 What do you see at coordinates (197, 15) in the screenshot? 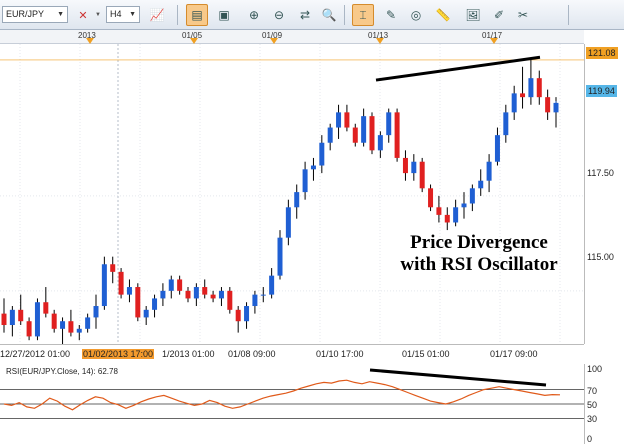
I see `bar-chart-button: ▤` at bounding box center [197, 15].